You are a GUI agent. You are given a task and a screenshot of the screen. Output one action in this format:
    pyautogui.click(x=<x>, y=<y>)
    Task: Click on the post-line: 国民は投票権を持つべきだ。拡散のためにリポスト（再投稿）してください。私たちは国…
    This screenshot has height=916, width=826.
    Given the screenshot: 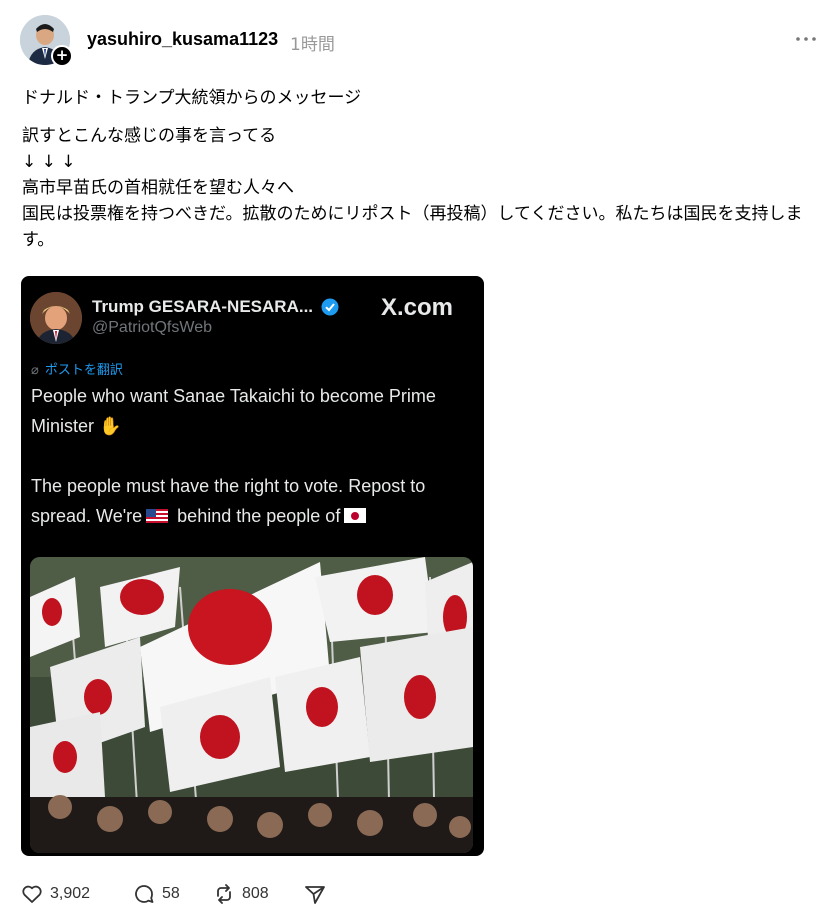 What is the action you would take?
    pyautogui.click(x=412, y=227)
    